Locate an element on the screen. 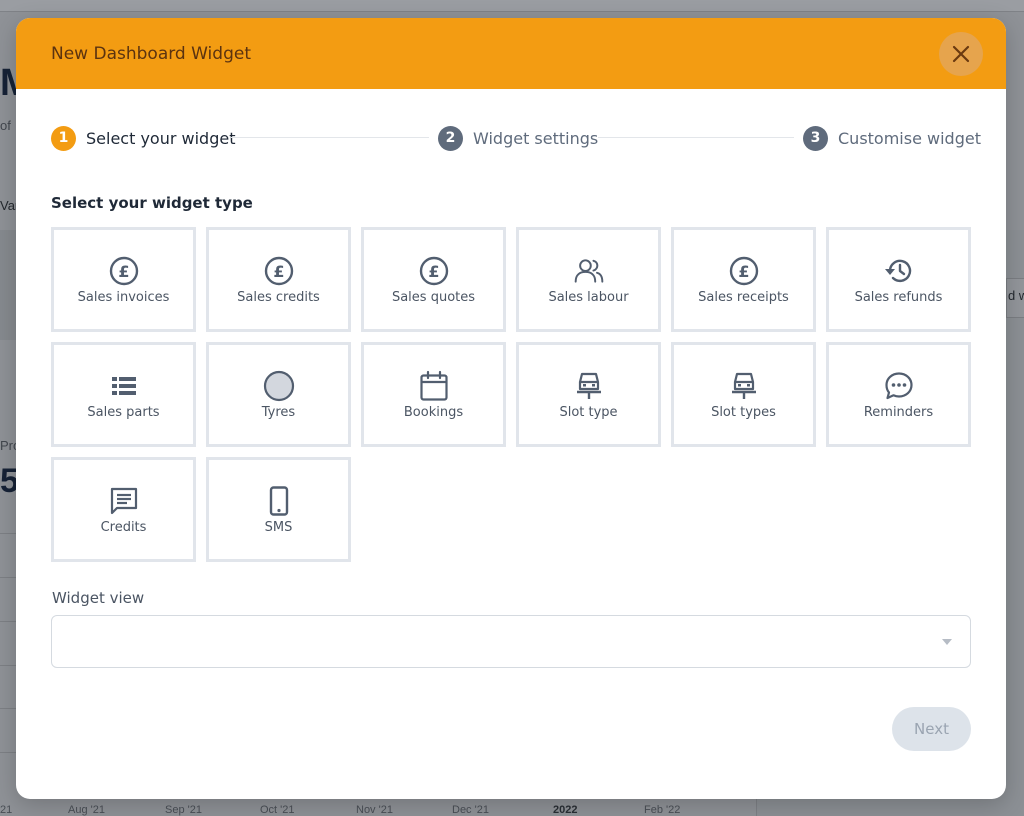 This screenshot has height=816, width=1024. widget-tile-slot-types: Slot types is located at coordinates (743, 394).